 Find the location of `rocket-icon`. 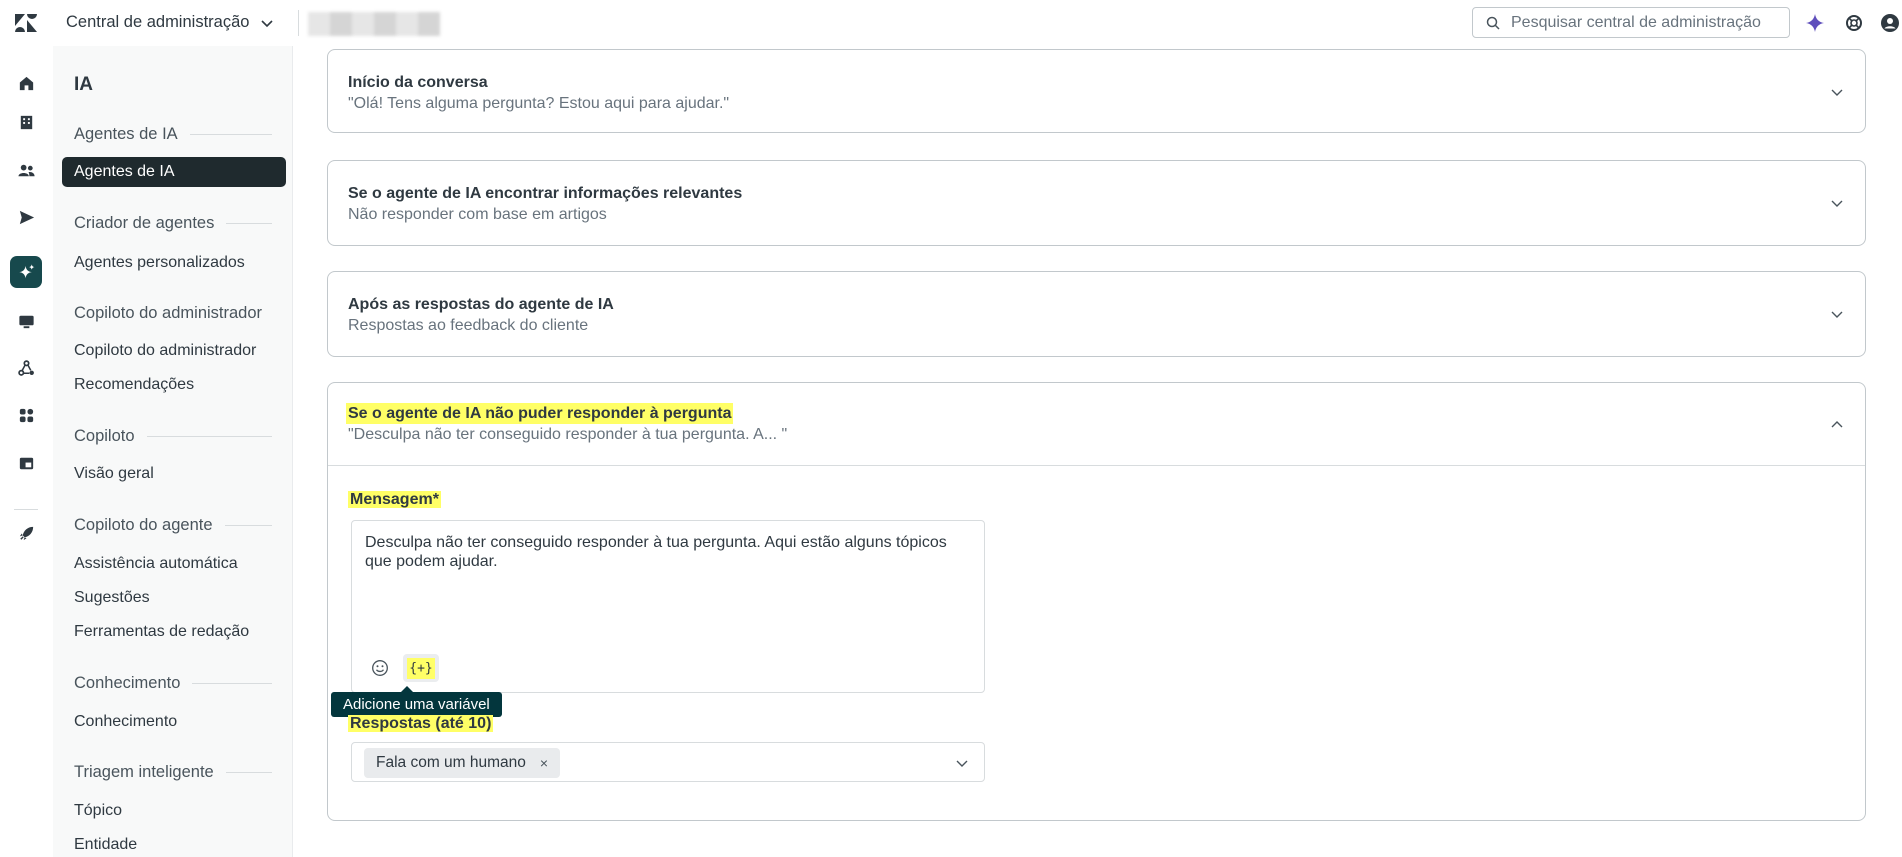

rocket-icon is located at coordinates (26, 533).